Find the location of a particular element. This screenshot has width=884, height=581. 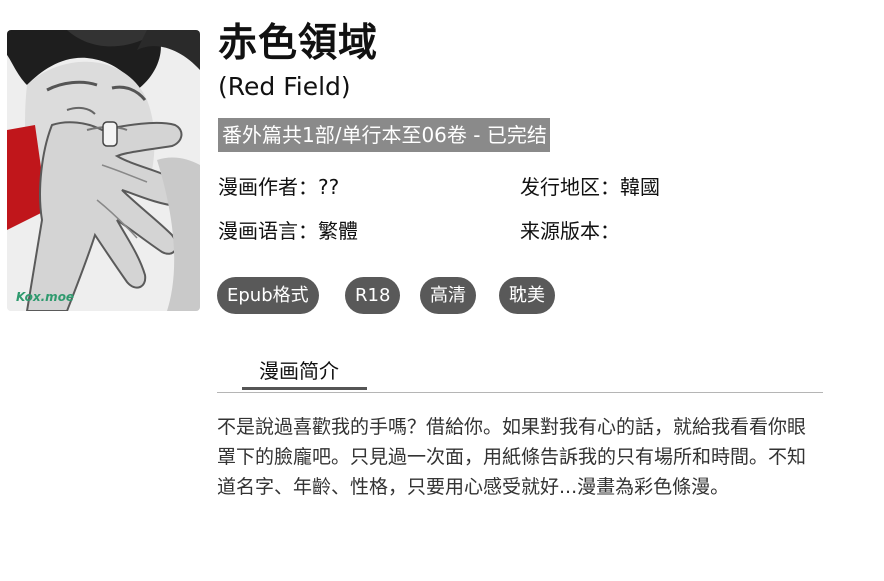

cover-watermark: Kox.moe is located at coordinates (45, 297).